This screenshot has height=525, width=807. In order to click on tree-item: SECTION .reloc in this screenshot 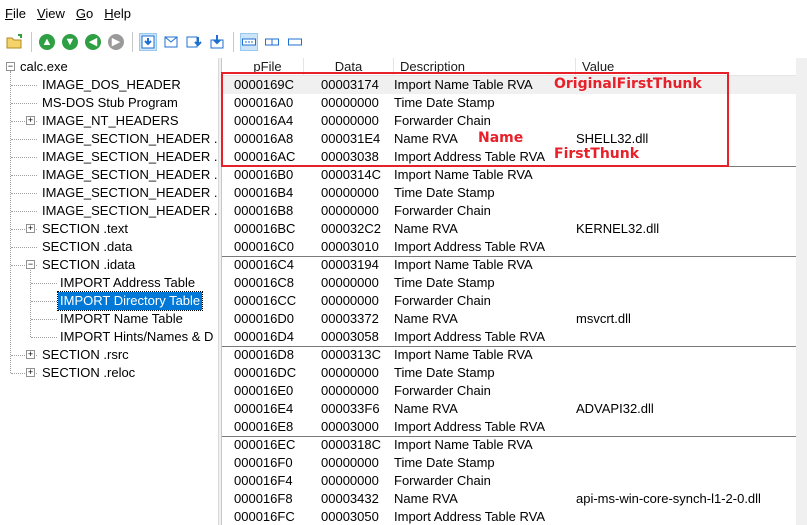, I will do `click(88, 373)`.